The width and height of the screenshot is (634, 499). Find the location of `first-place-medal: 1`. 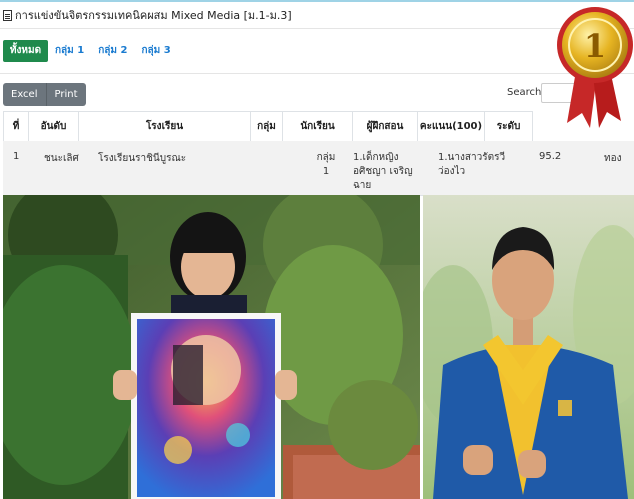

first-place-medal: 1 is located at coordinates (595, 67).